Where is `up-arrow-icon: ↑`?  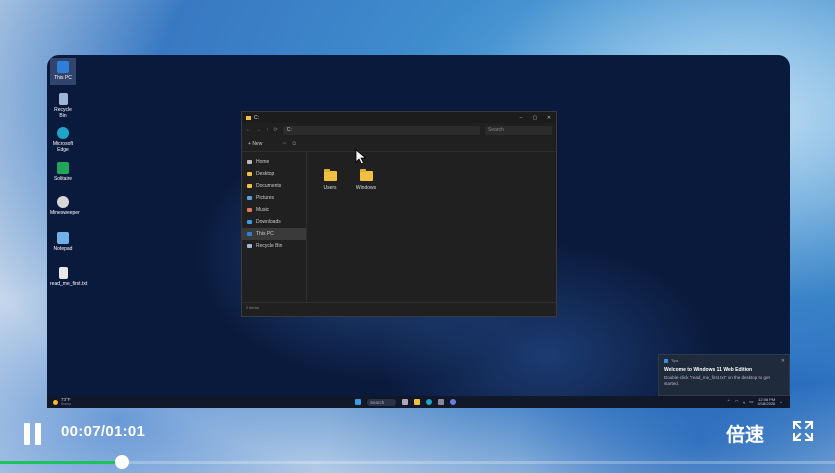 up-arrow-icon: ↑ is located at coordinates (267, 130).